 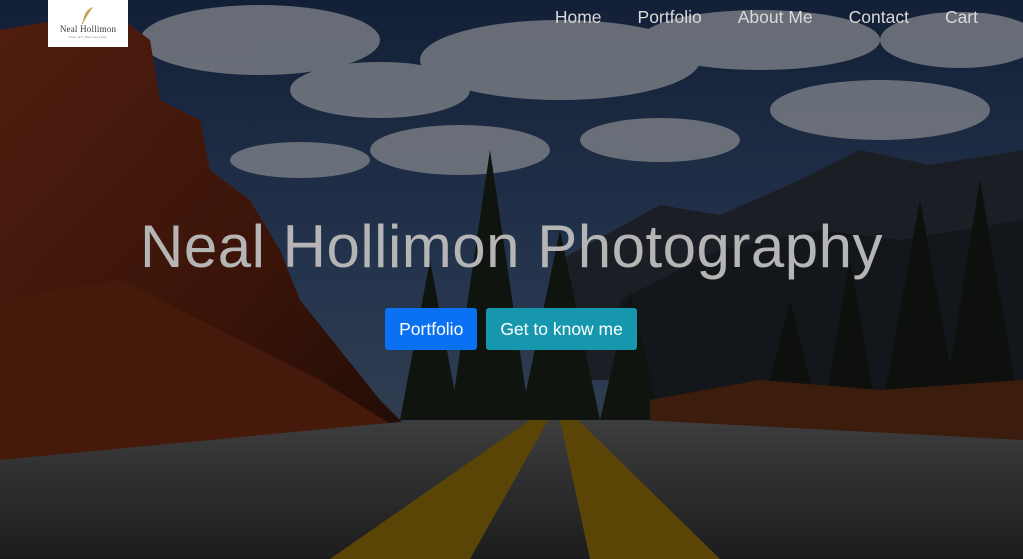 What do you see at coordinates (88, 36) in the screenshot?
I see `logo-tagline: Fine Art Photography` at bounding box center [88, 36].